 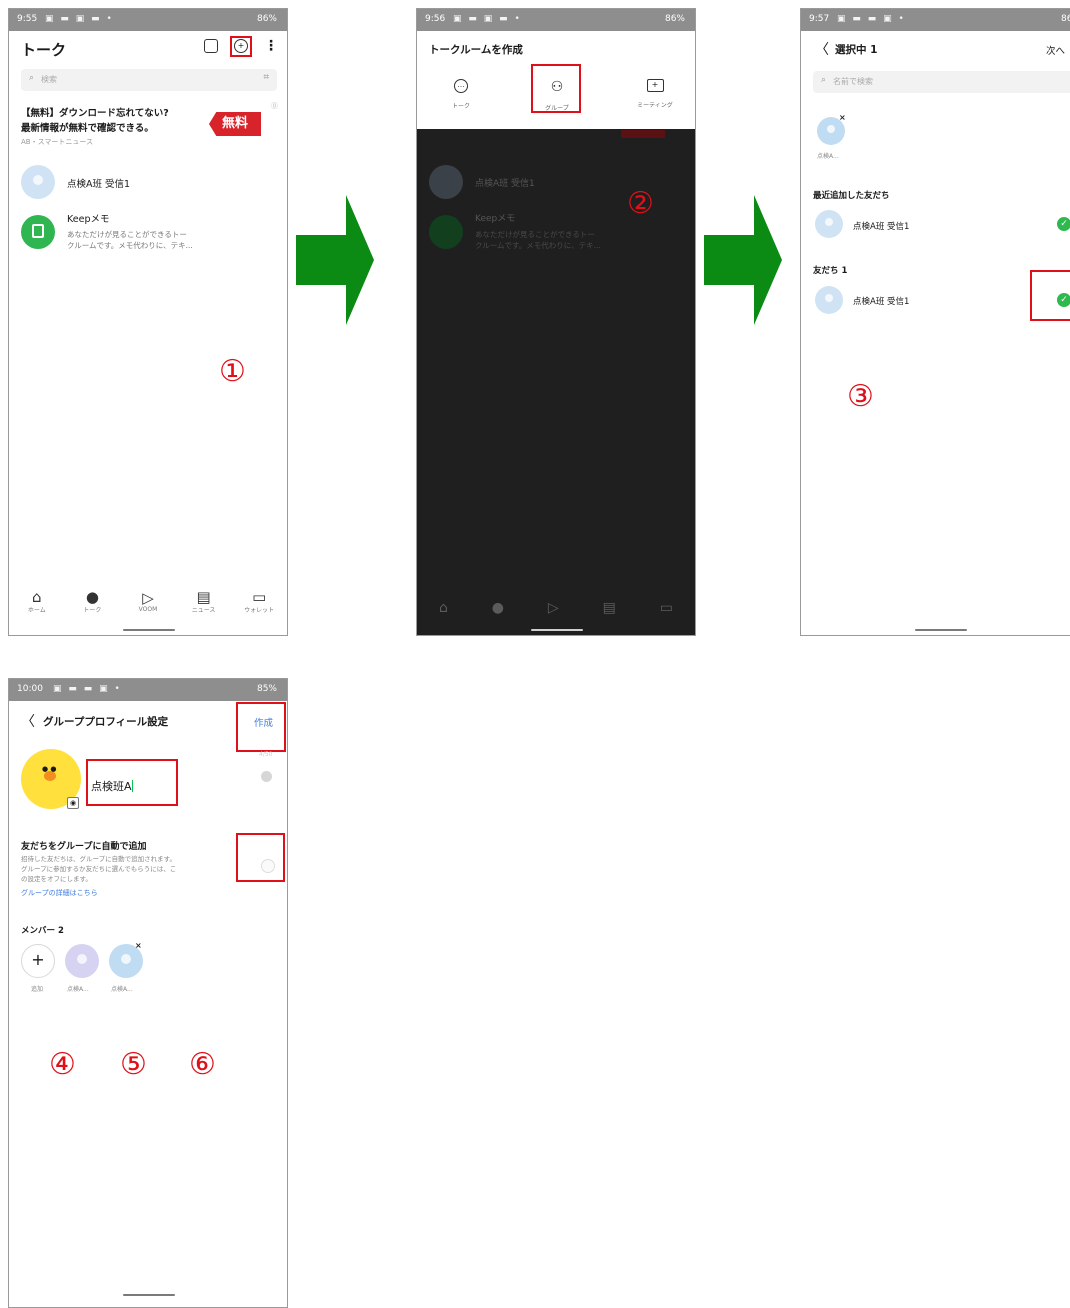 What do you see at coordinates (59, 893) in the screenshot?
I see `group-details-link: グループの詳細はこちら` at bounding box center [59, 893].